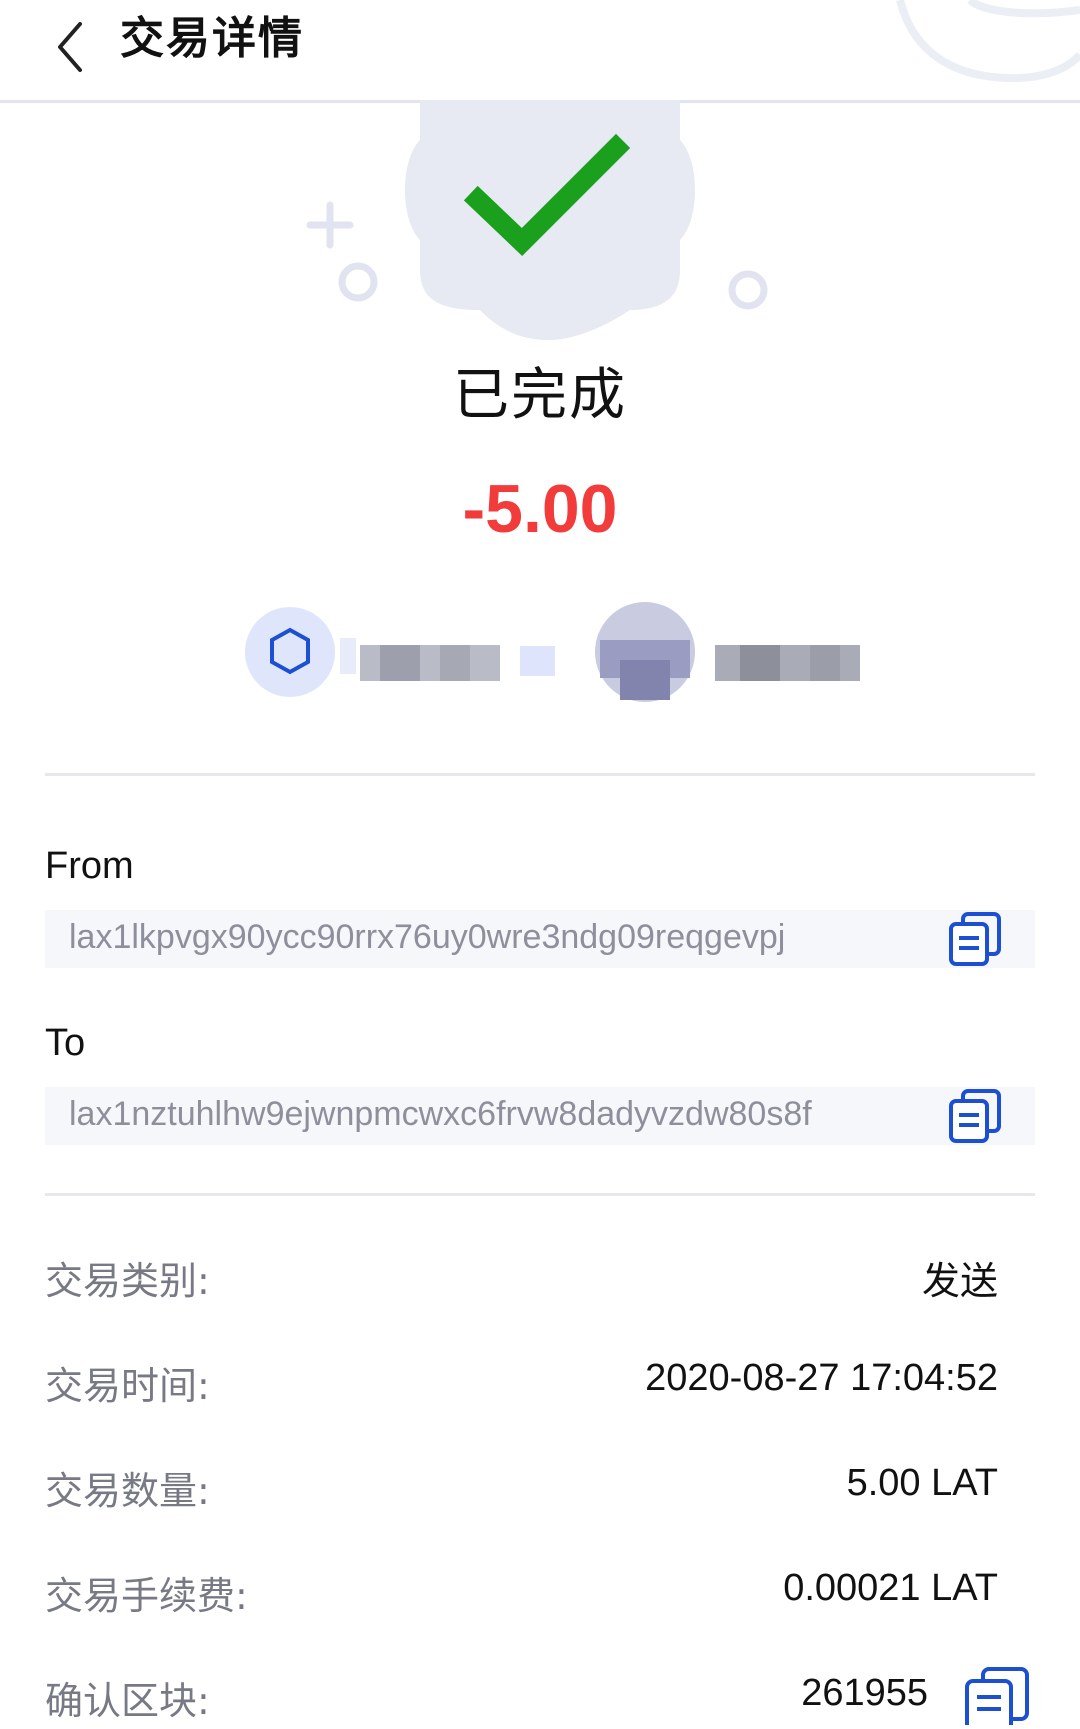  Describe the element at coordinates (550, 220) in the screenshot. I see `success-badge-icon` at that location.